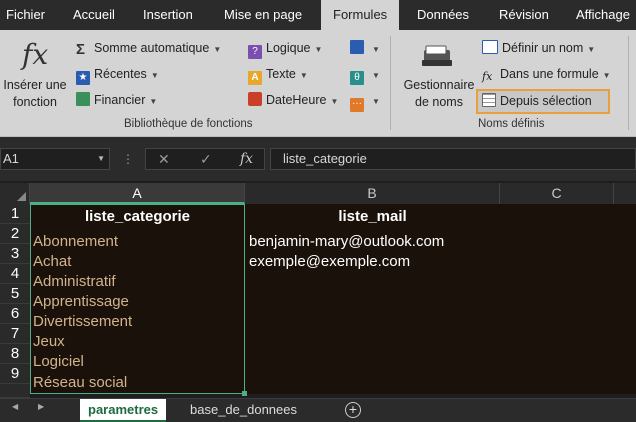 This screenshot has width=636, height=422. What do you see at coordinates (365, 75) in the screenshot?
I see `math-functions-button: θ ▼` at bounding box center [365, 75].